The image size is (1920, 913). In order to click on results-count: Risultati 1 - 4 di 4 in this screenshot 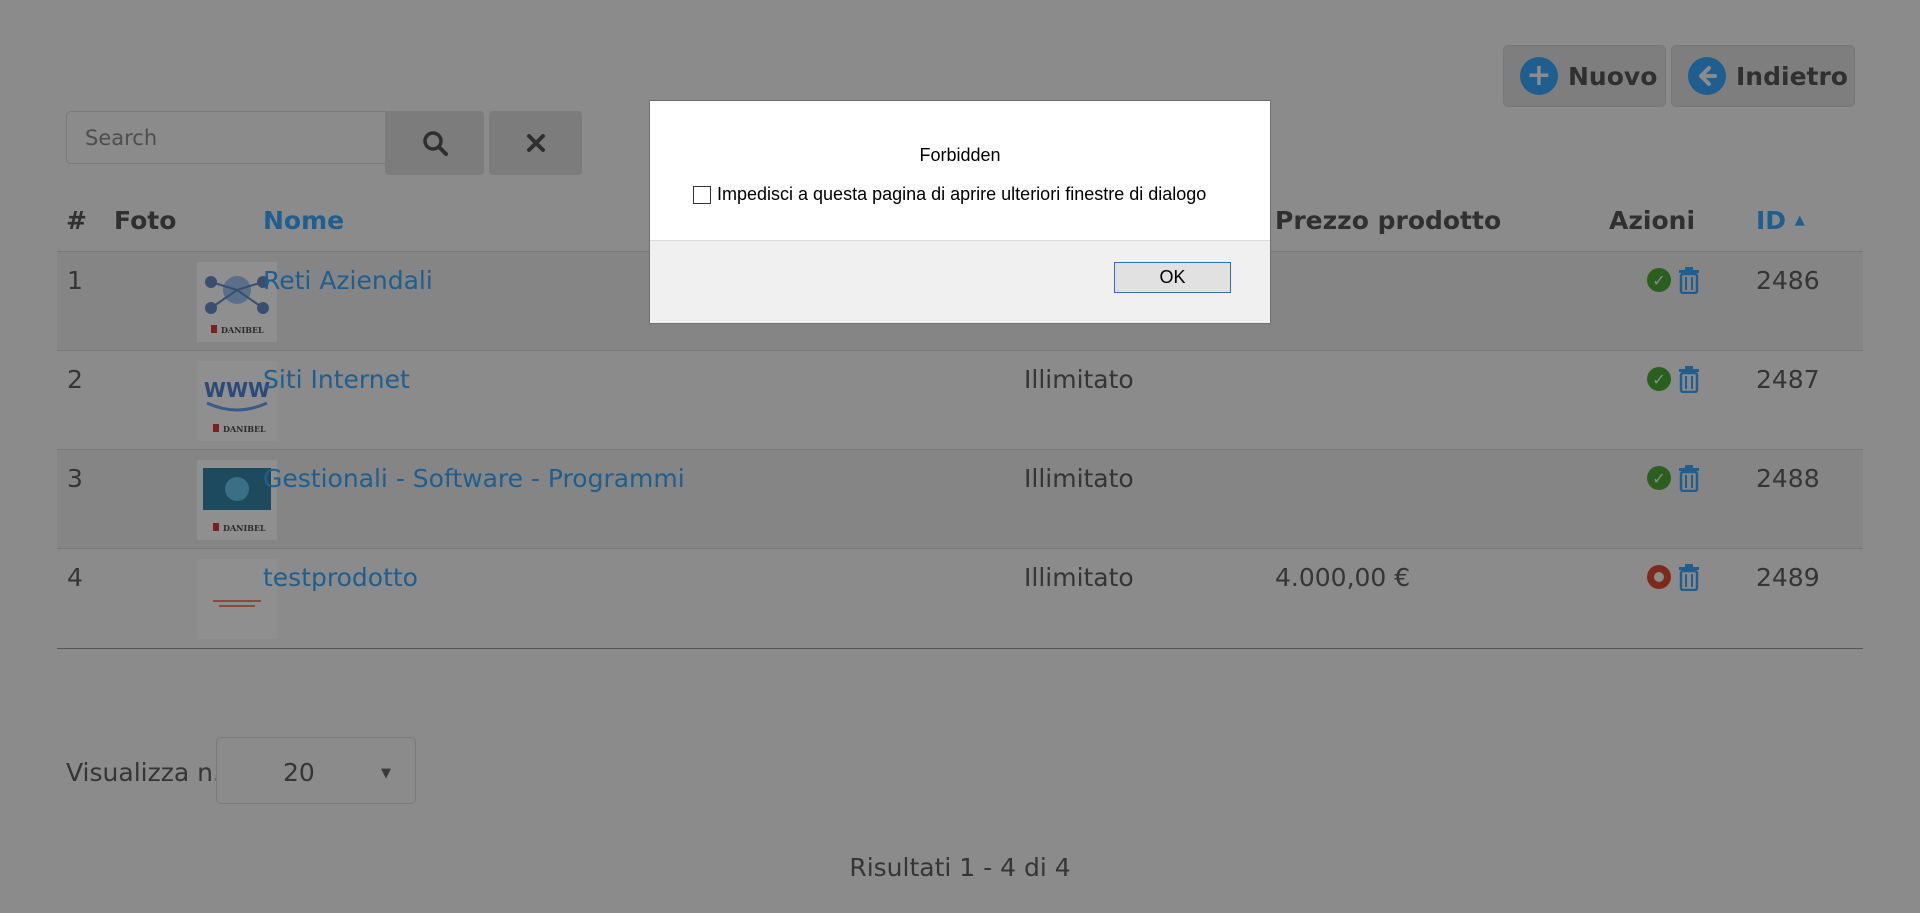, I will do `click(960, 867)`.